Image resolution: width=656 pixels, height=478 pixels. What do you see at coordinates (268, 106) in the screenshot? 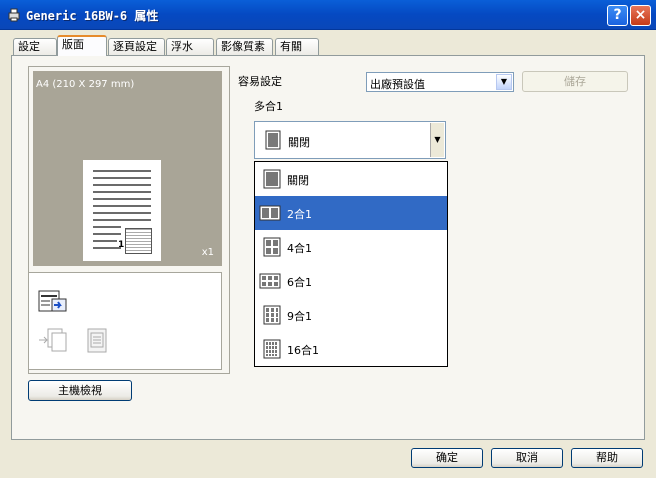
I see `nup-label: 多合1` at bounding box center [268, 106].